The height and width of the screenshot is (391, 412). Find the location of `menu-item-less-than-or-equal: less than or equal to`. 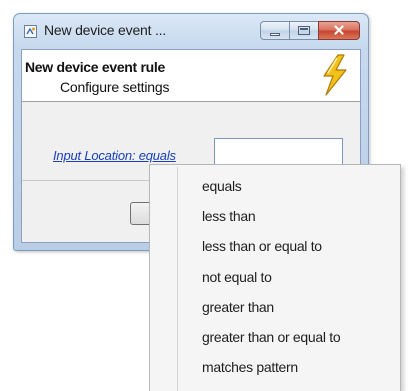

menu-item-less-than-or-equal: less than or equal to is located at coordinates (262, 246).